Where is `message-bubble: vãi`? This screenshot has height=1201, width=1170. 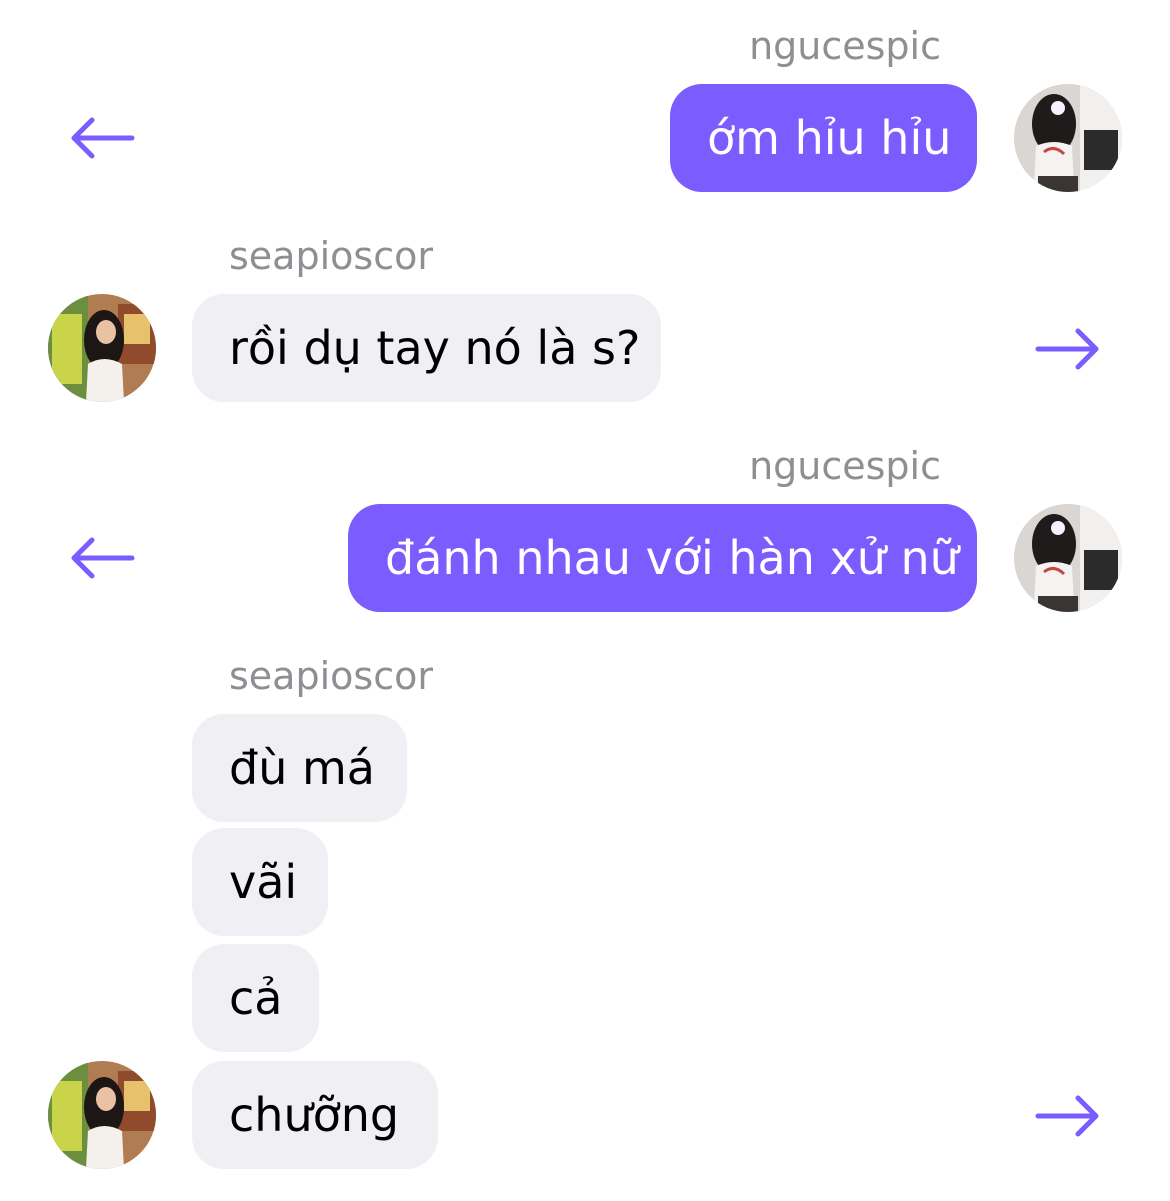 message-bubble: vãi is located at coordinates (260, 882).